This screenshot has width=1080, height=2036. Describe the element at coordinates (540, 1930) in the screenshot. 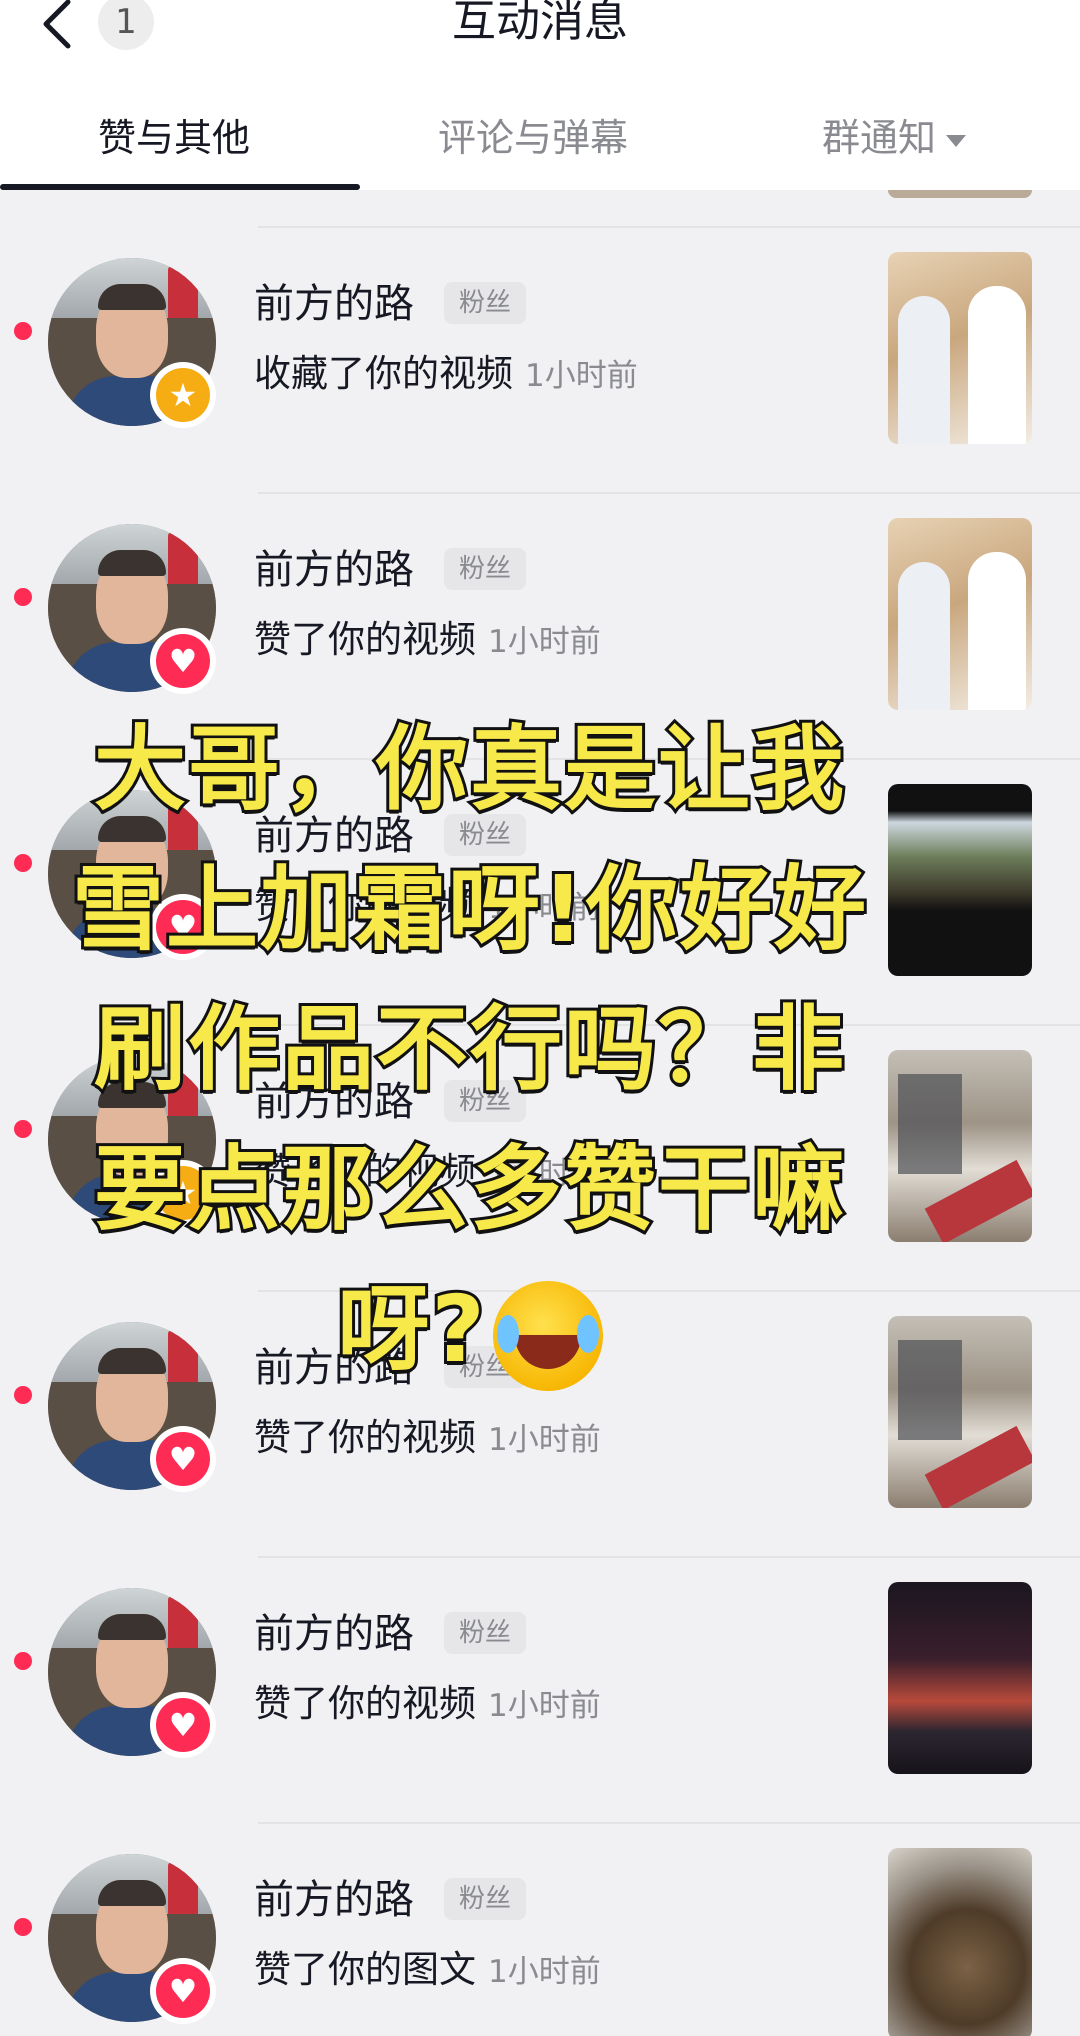

I see `notification-row: ♥ 前方的路 粉丝赞了你的图文 1小时前` at that location.